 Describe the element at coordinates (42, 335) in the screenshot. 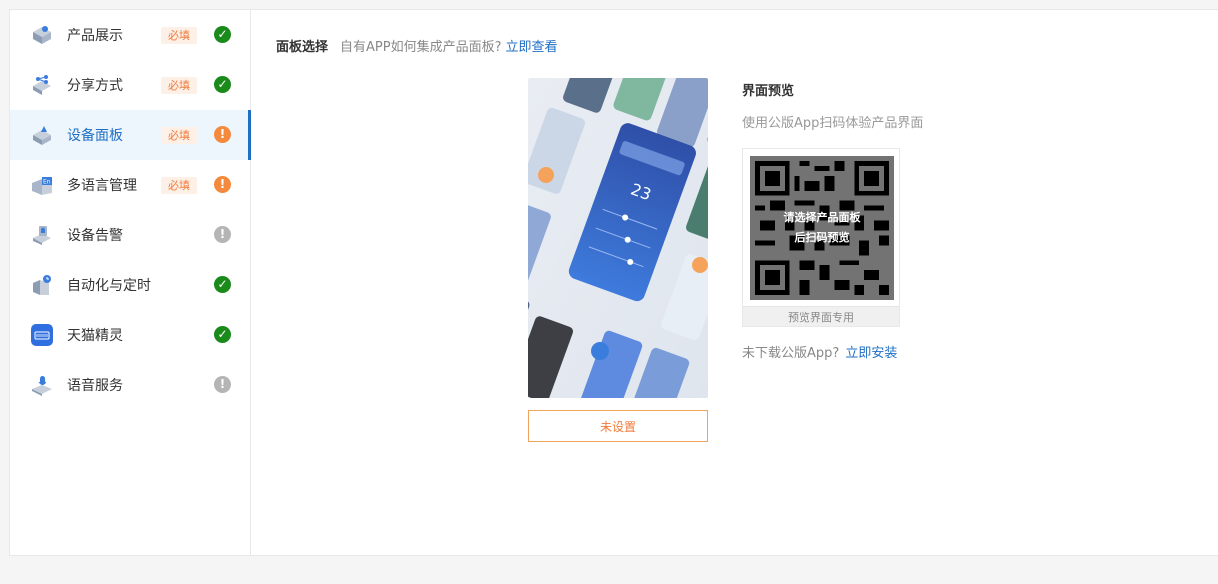

I see `tmall-genie-icon` at that location.